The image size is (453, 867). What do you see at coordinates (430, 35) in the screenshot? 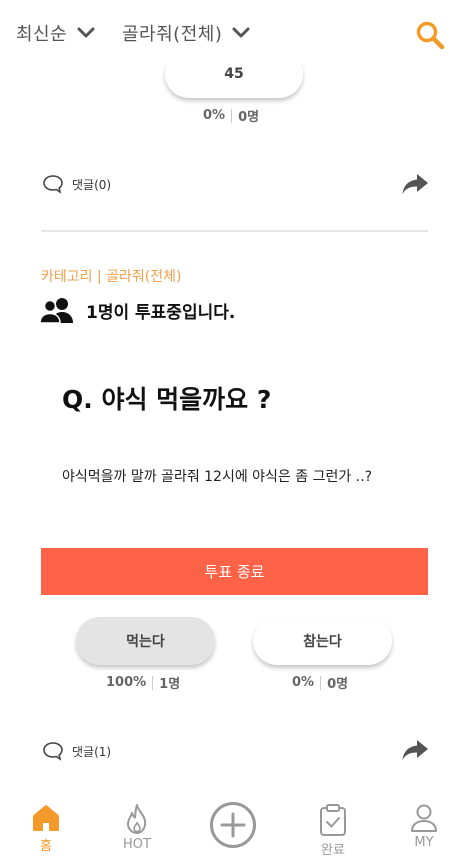
I see `search-icon` at bounding box center [430, 35].